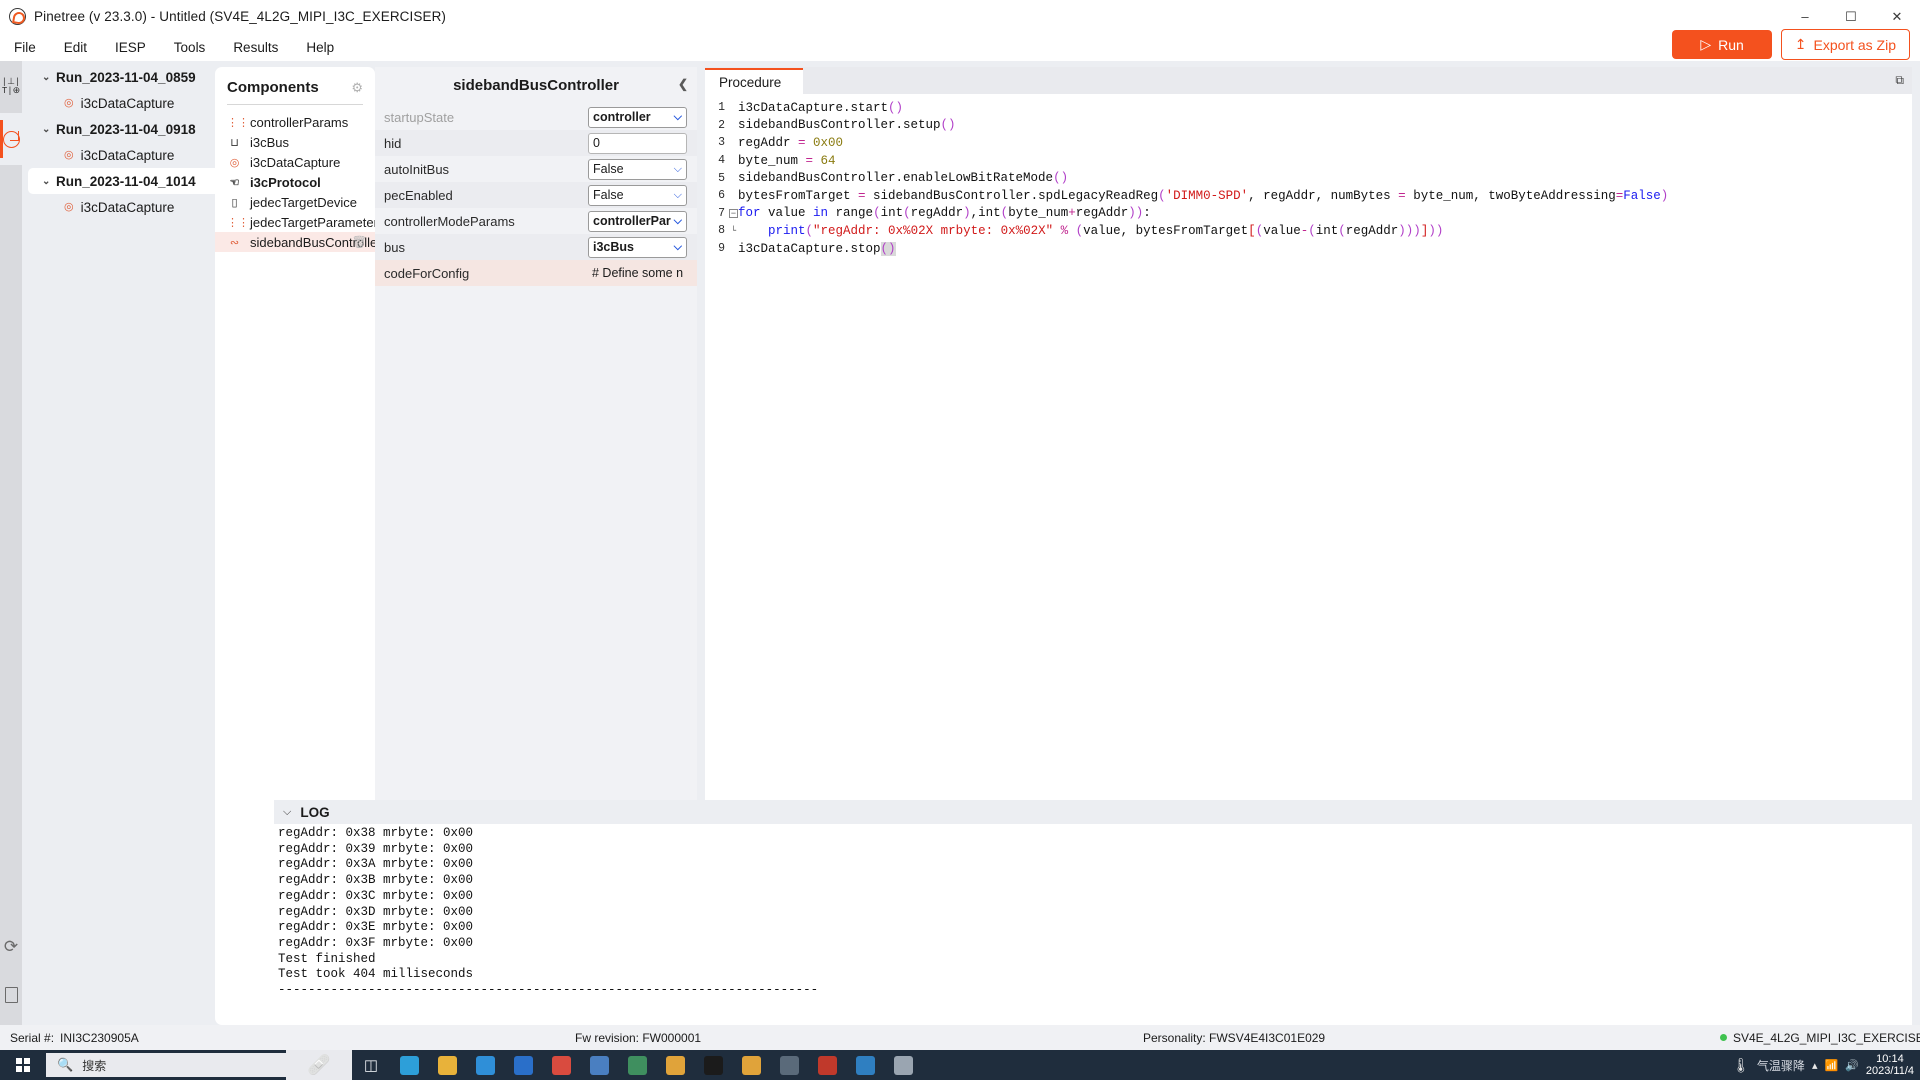 Image resolution: width=1920 pixels, height=1080 pixels. What do you see at coordinates (536, 117) in the screenshot?
I see `property-row-startupstate: startupState controller ⌵` at bounding box center [536, 117].